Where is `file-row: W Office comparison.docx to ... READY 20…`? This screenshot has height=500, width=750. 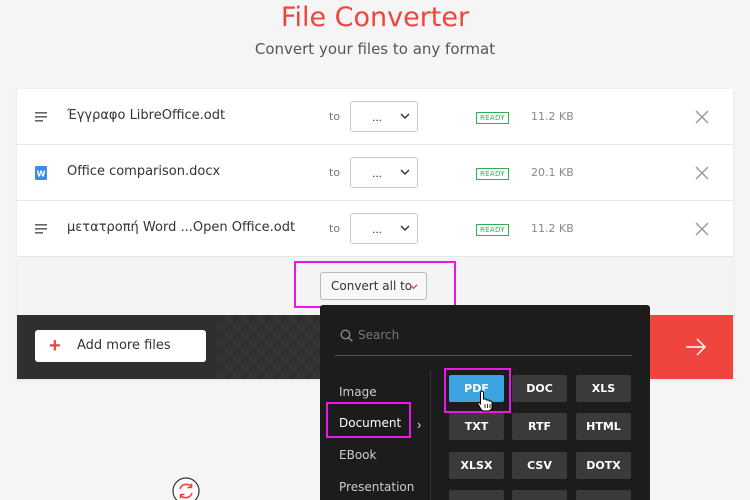 file-row: W Office comparison.docx to ... READY 20… is located at coordinates (375, 173).